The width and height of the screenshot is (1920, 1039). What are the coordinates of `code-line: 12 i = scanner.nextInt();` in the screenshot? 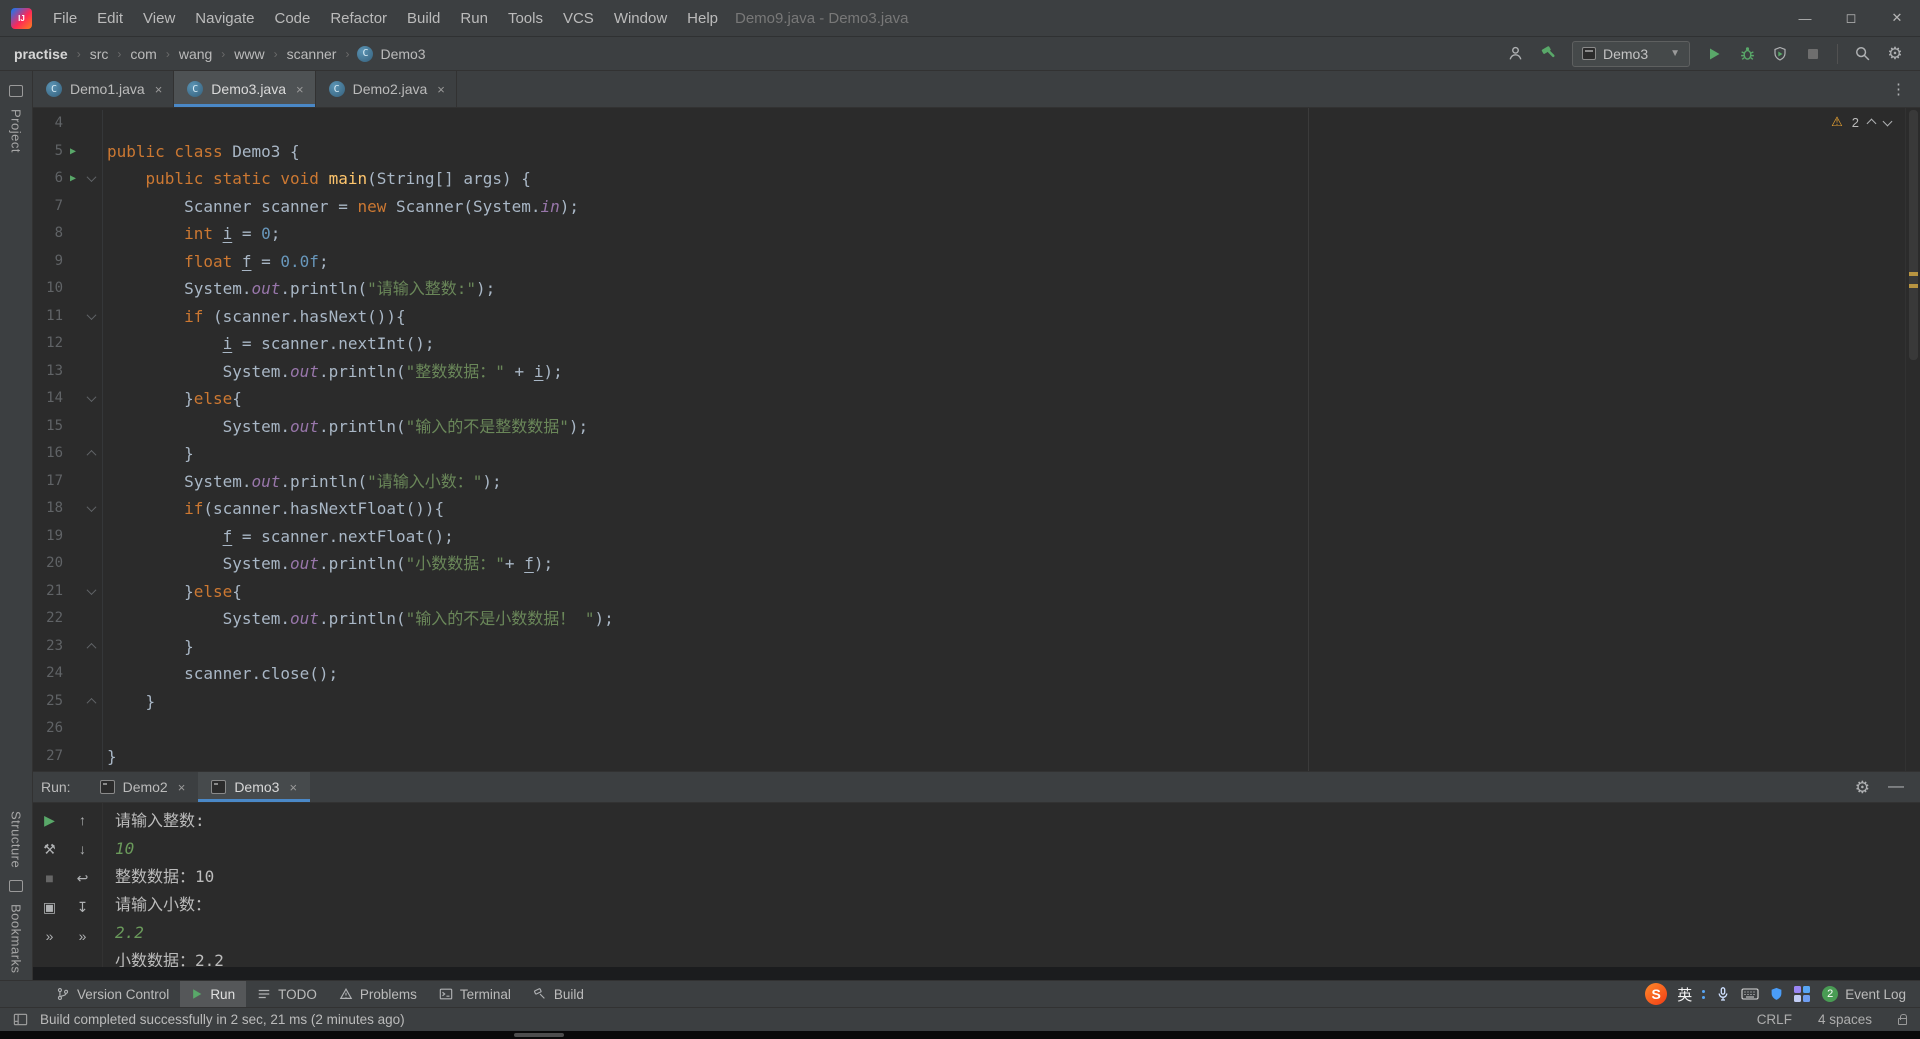 It's located at (969, 344).